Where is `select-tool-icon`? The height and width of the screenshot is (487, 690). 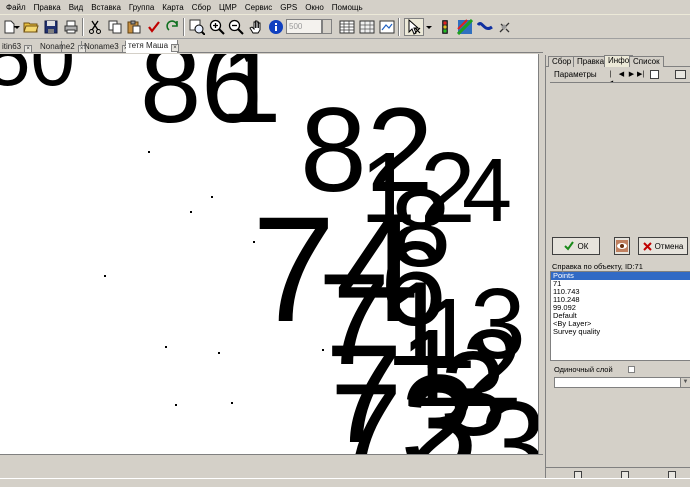
select-tool-icon is located at coordinates (414, 27).